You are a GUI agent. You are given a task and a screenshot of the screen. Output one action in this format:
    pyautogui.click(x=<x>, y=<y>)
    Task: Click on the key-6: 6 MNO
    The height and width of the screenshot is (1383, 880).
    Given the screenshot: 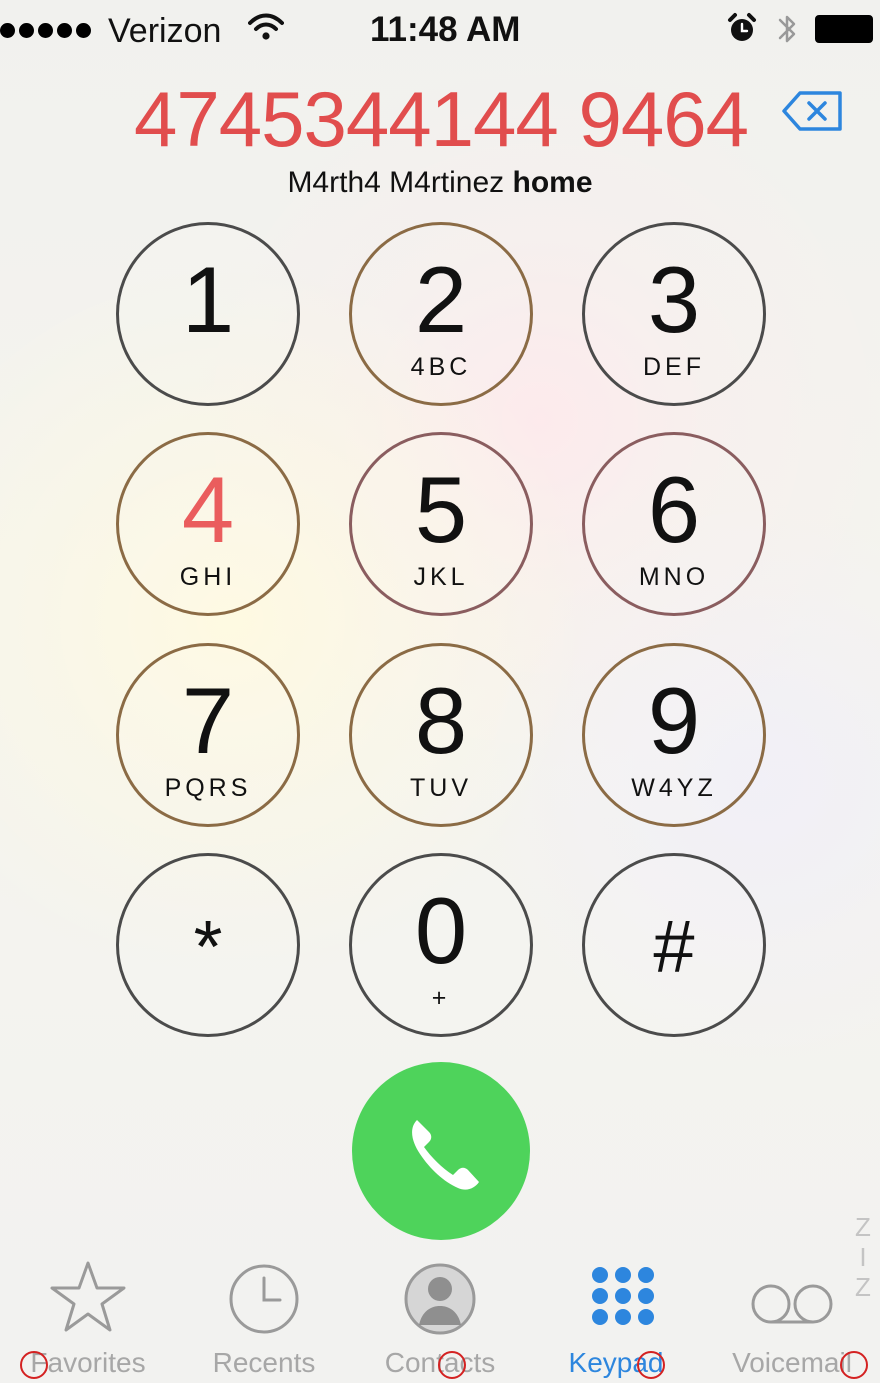 What is the action you would take?
    pyautogui.click(x=674, y=524)
    